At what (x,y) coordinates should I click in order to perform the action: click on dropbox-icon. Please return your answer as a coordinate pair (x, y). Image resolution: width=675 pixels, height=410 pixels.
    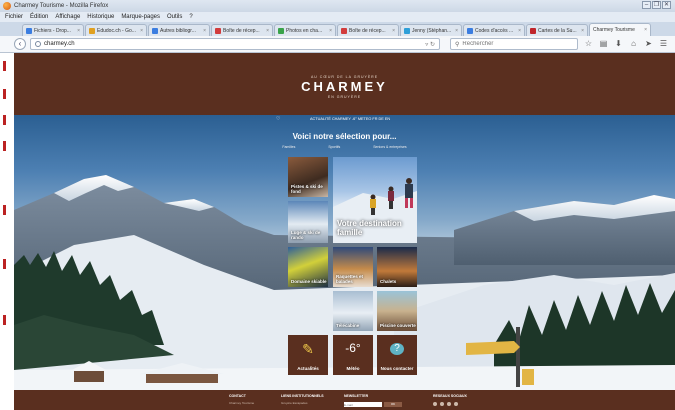
    Looking at the image, I should click on (29, 30).